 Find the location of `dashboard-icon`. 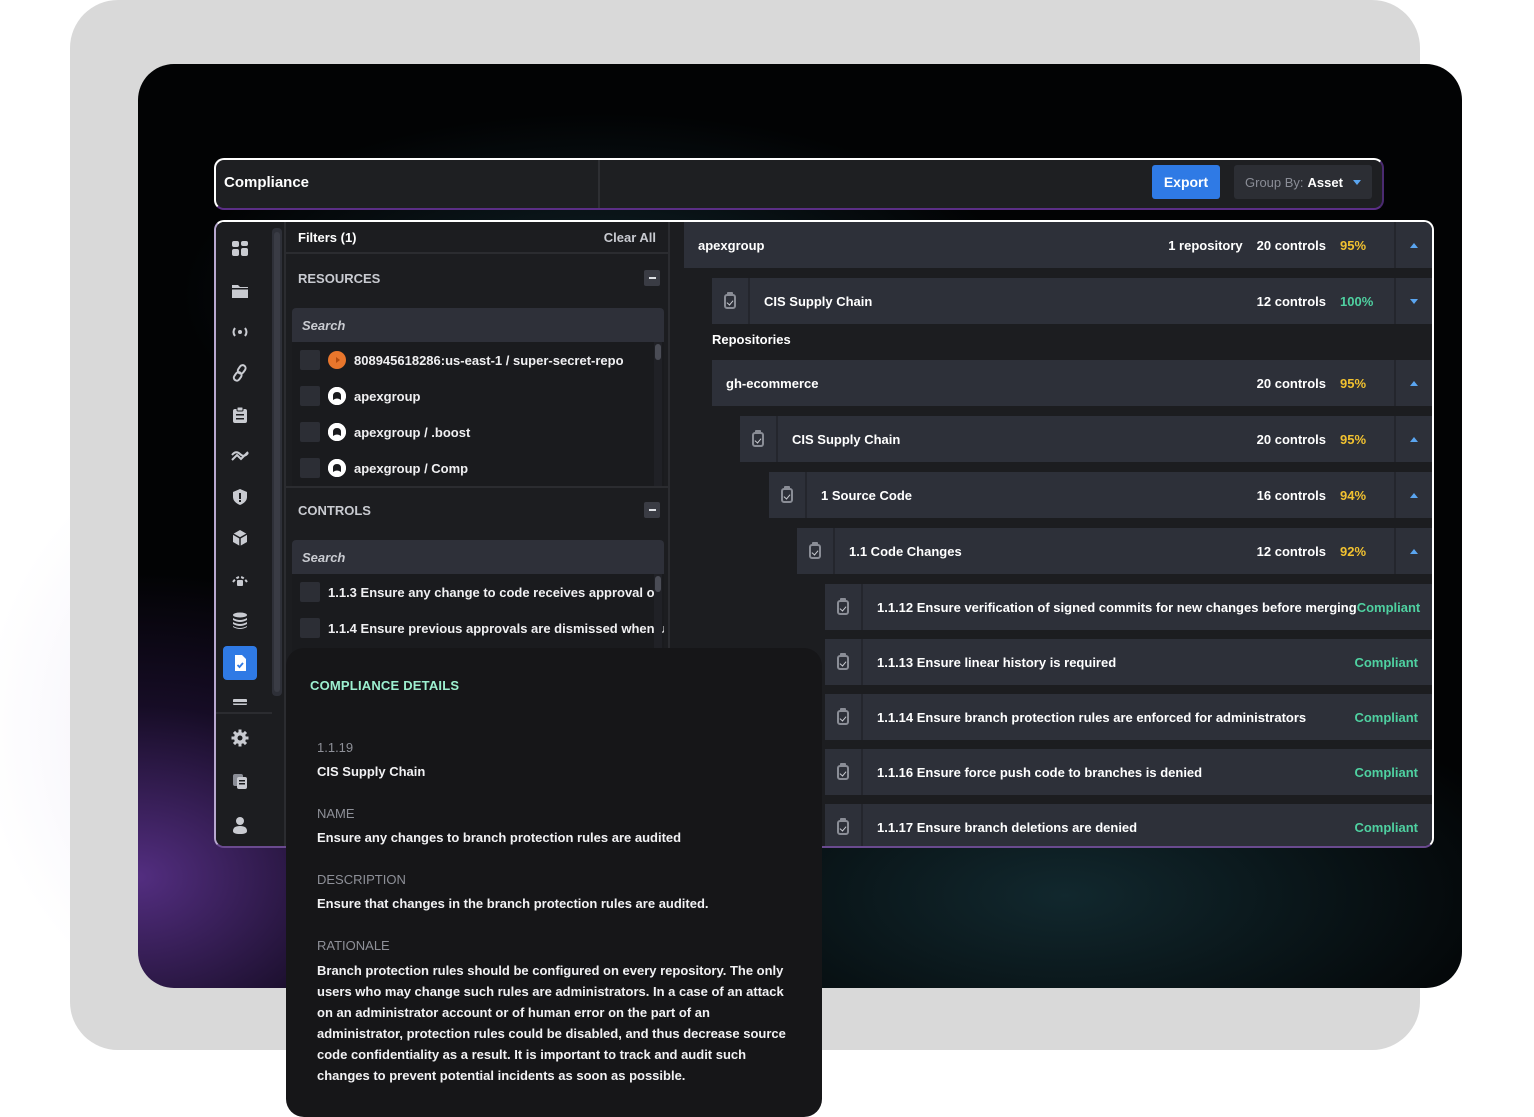

dashboard-icon is located at coordinates (240, 248).